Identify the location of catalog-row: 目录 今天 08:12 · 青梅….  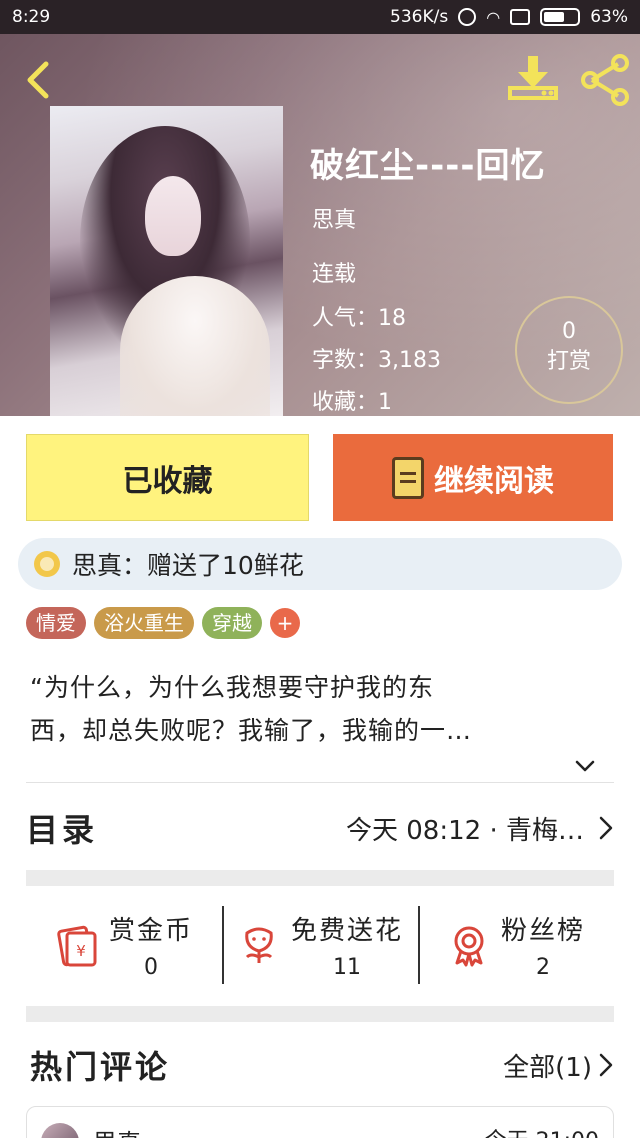
(320, 828).